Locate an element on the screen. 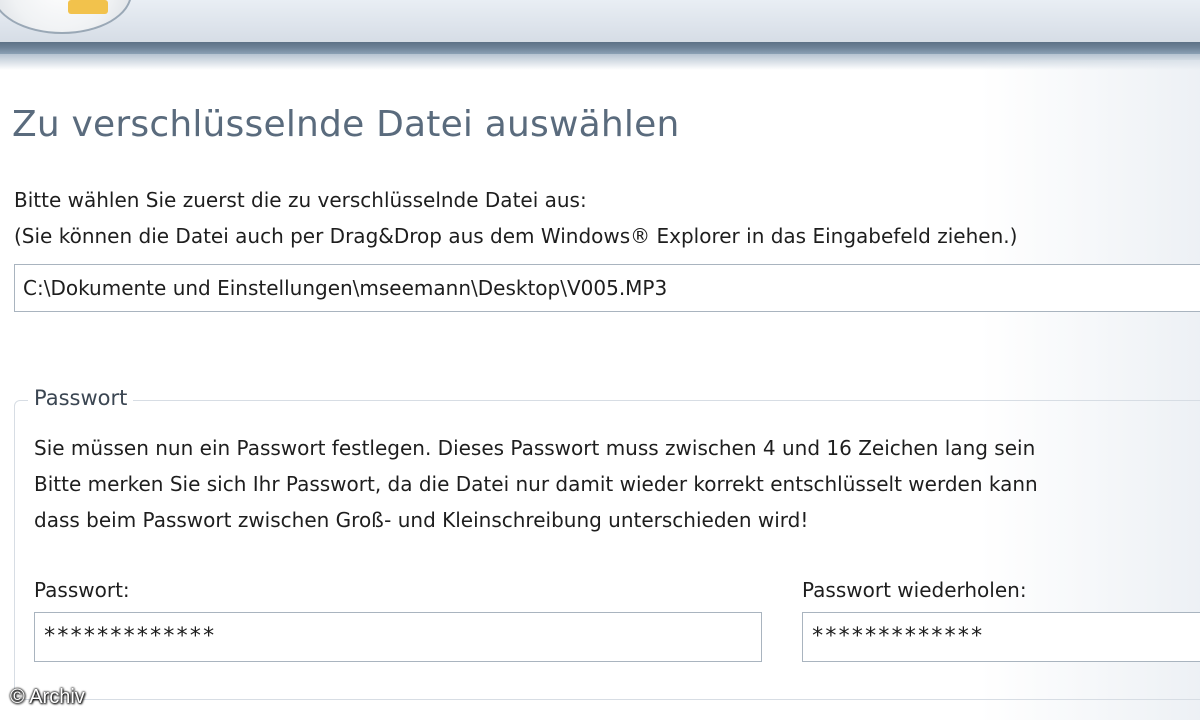 The height and width of the screenshot is (720, 1200). header-stripe is located at coordinates (600, 48).